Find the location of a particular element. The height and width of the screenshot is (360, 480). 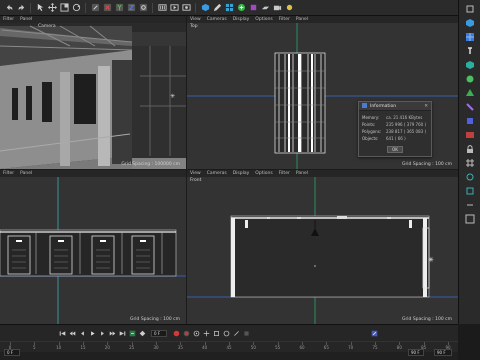

ruler-label: 20 is located at coordinates (107, 347).